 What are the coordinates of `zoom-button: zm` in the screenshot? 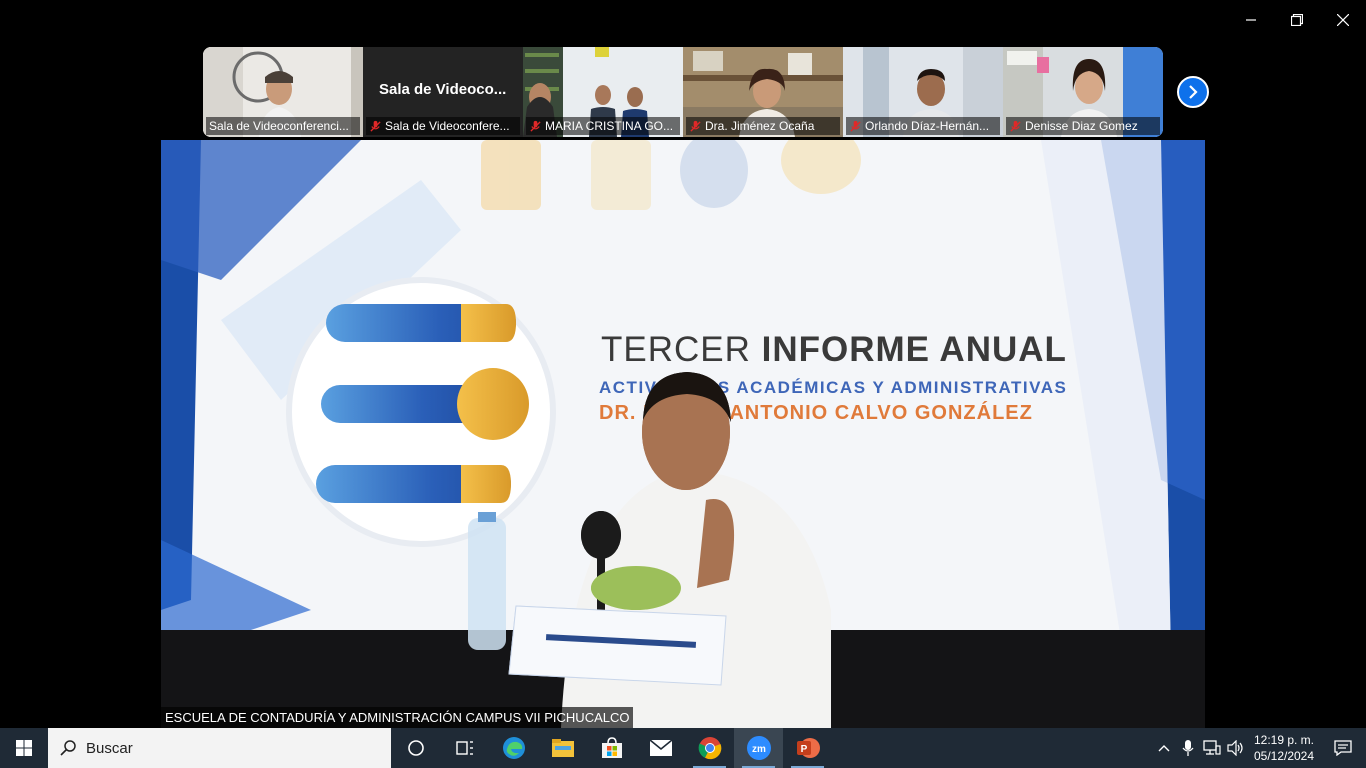 It's located at (758, 748).